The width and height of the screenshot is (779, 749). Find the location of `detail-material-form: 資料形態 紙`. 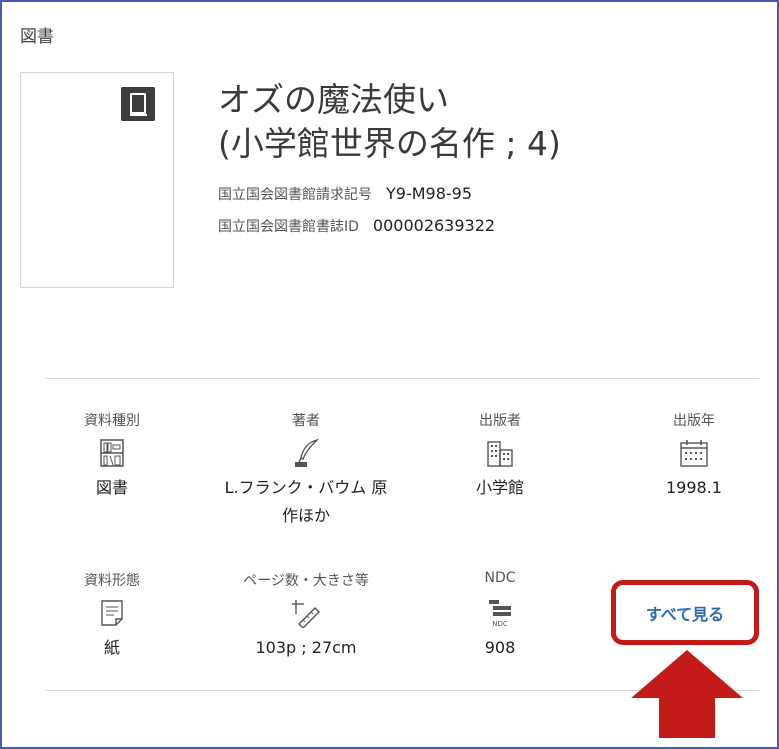

detail-material-form: 資料形態 紙 is located at coordinates (112, 616).